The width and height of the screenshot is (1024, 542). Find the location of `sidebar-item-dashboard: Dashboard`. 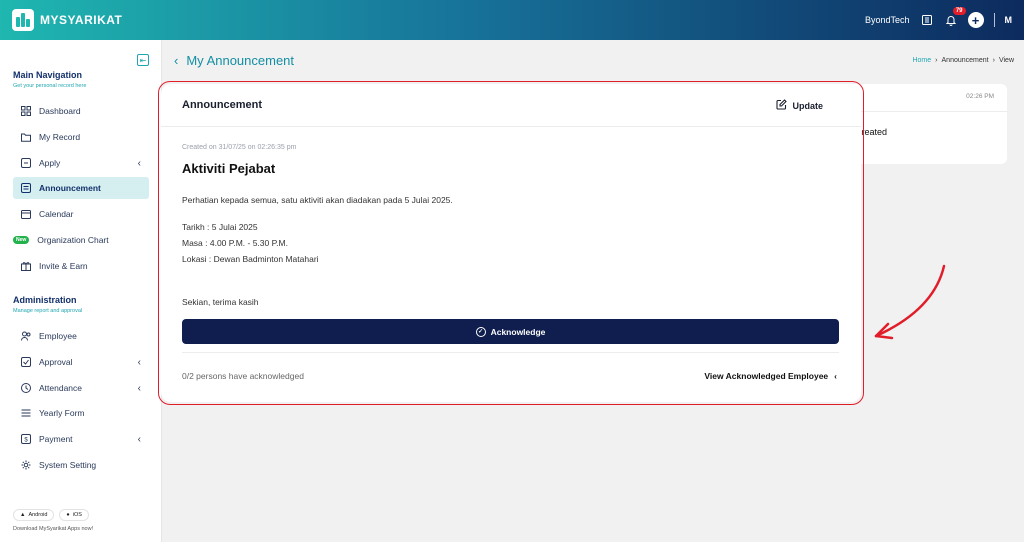

sidebar-item-dashboard: Dashboard is located at coordinates (81, 111).